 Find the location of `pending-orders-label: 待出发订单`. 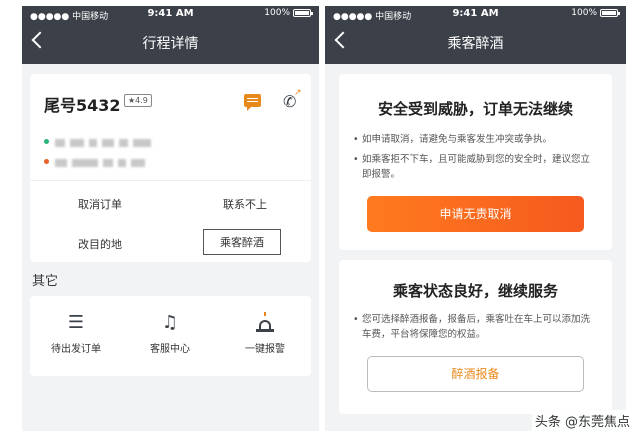

pending-orders-label: 待出发订单 is located at coordinates (76, 349).